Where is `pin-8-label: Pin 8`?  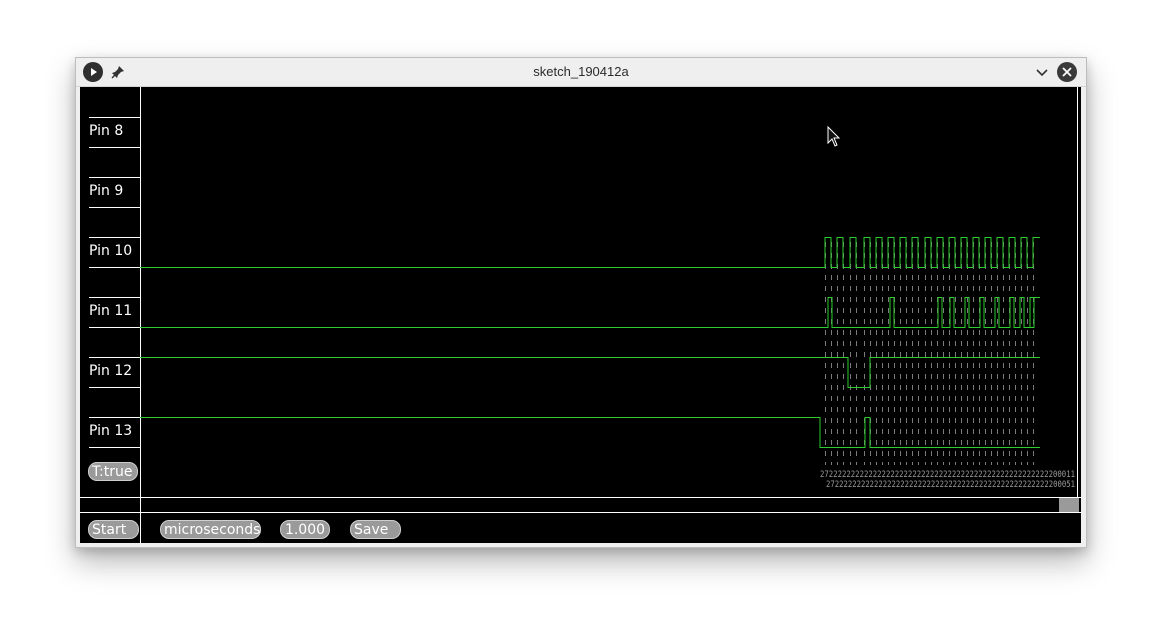
pin-8-label: Pin 8 is located at coordinates (106, 131).